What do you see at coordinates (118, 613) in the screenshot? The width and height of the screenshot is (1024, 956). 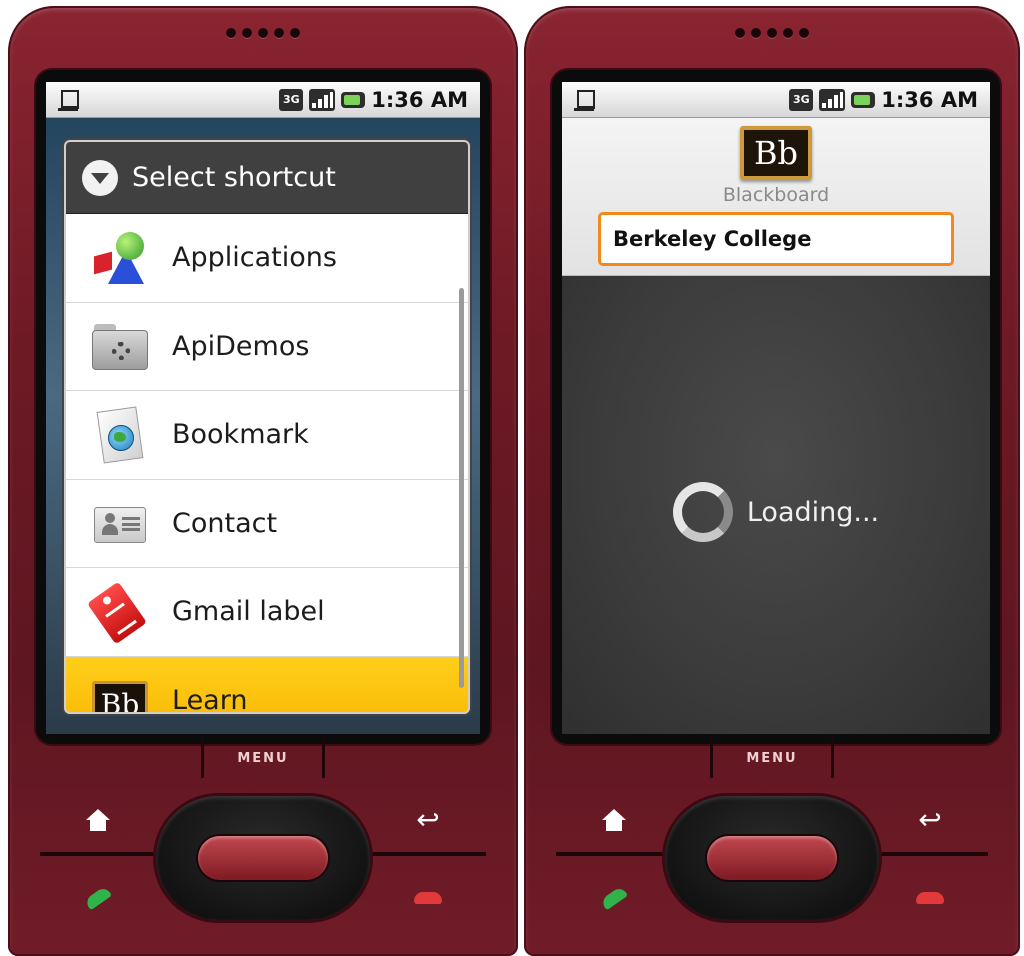 I see `gmail-label-tag-icon` at bounding box center [118, 613].